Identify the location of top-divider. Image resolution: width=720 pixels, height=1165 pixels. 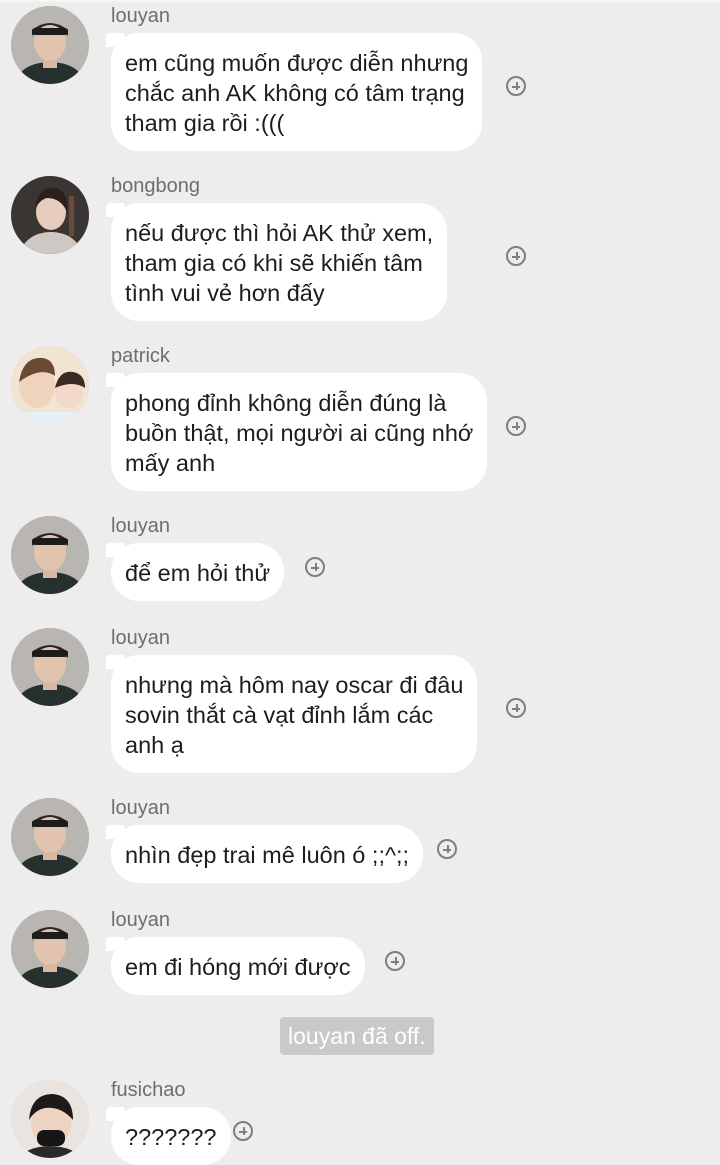
(360, 1).